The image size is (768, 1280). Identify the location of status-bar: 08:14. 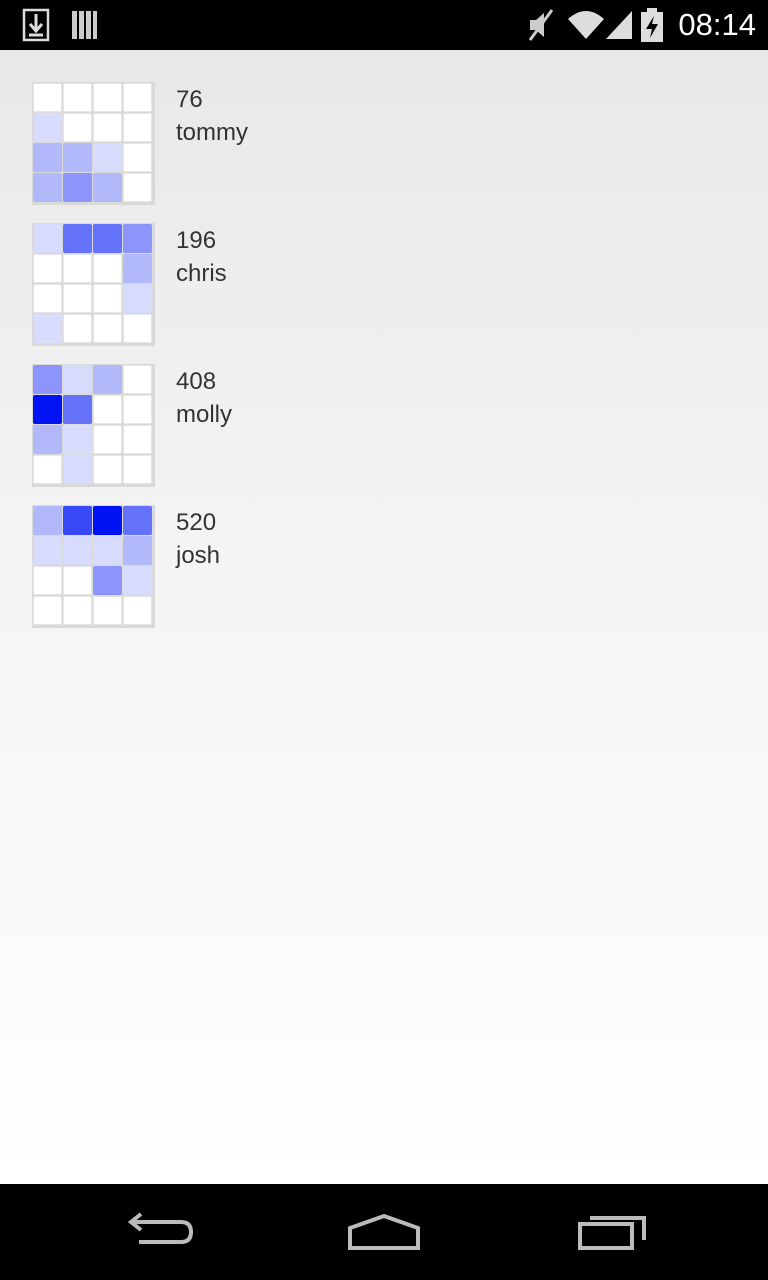
(384, 25).